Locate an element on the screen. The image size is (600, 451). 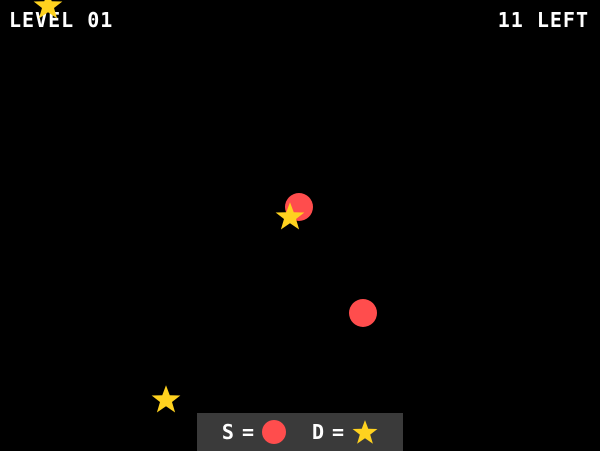
controls-legend: S = D = is located at coordinates (300, 432).